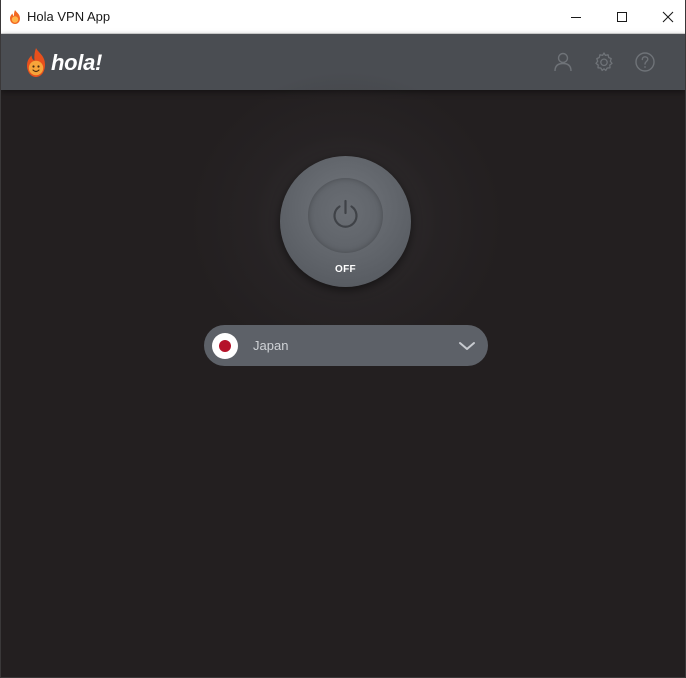  I want to click on power-button-core, so click(345, 215).